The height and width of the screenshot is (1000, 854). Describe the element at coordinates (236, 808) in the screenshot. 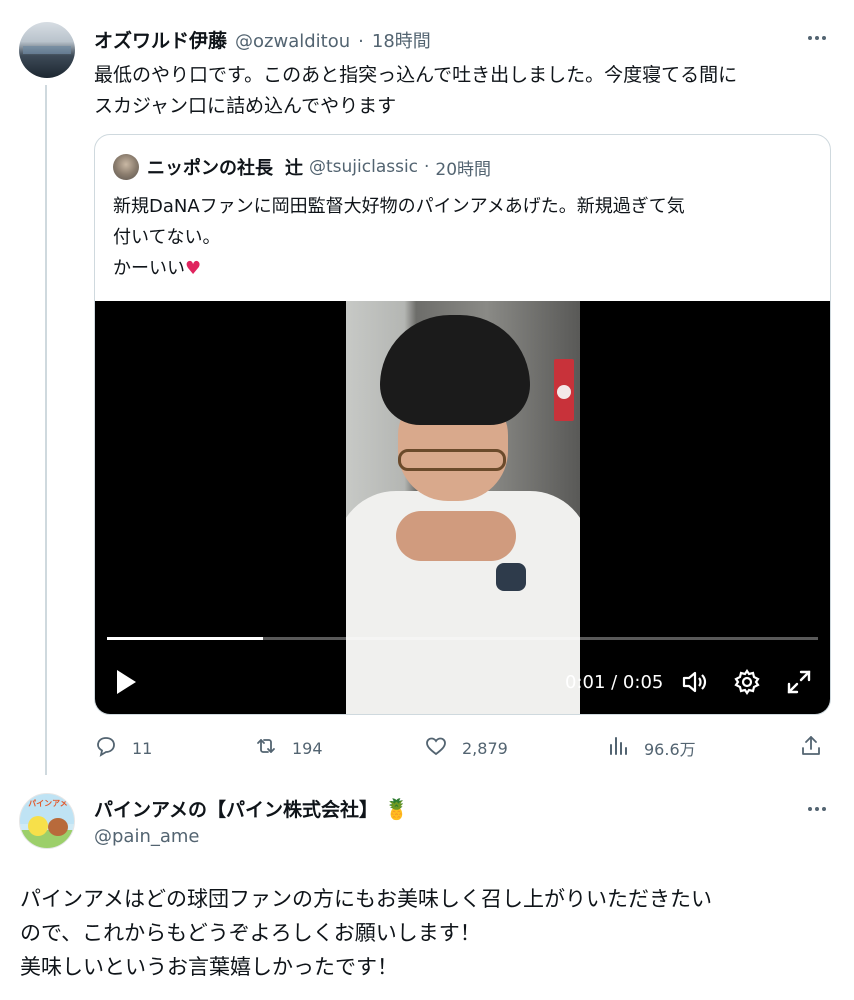

I see `author-name: パインアメの【パイン株式会社】` at that location.